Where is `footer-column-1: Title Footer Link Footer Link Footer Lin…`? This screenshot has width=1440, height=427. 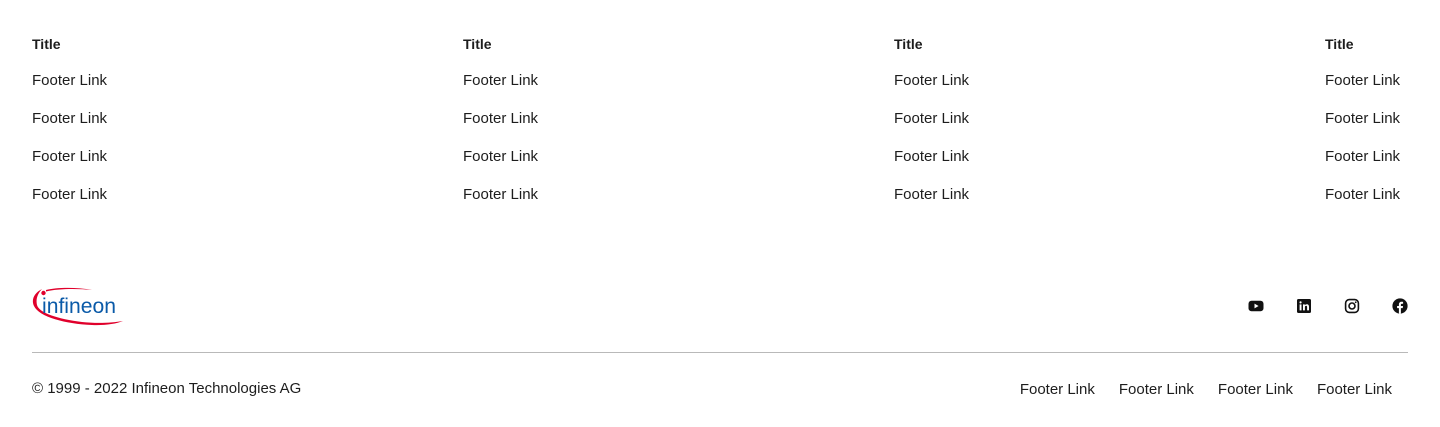
footer-column-1: Title Footer Link Footer Link Footer Lin… is located at coordinates (69, 119).